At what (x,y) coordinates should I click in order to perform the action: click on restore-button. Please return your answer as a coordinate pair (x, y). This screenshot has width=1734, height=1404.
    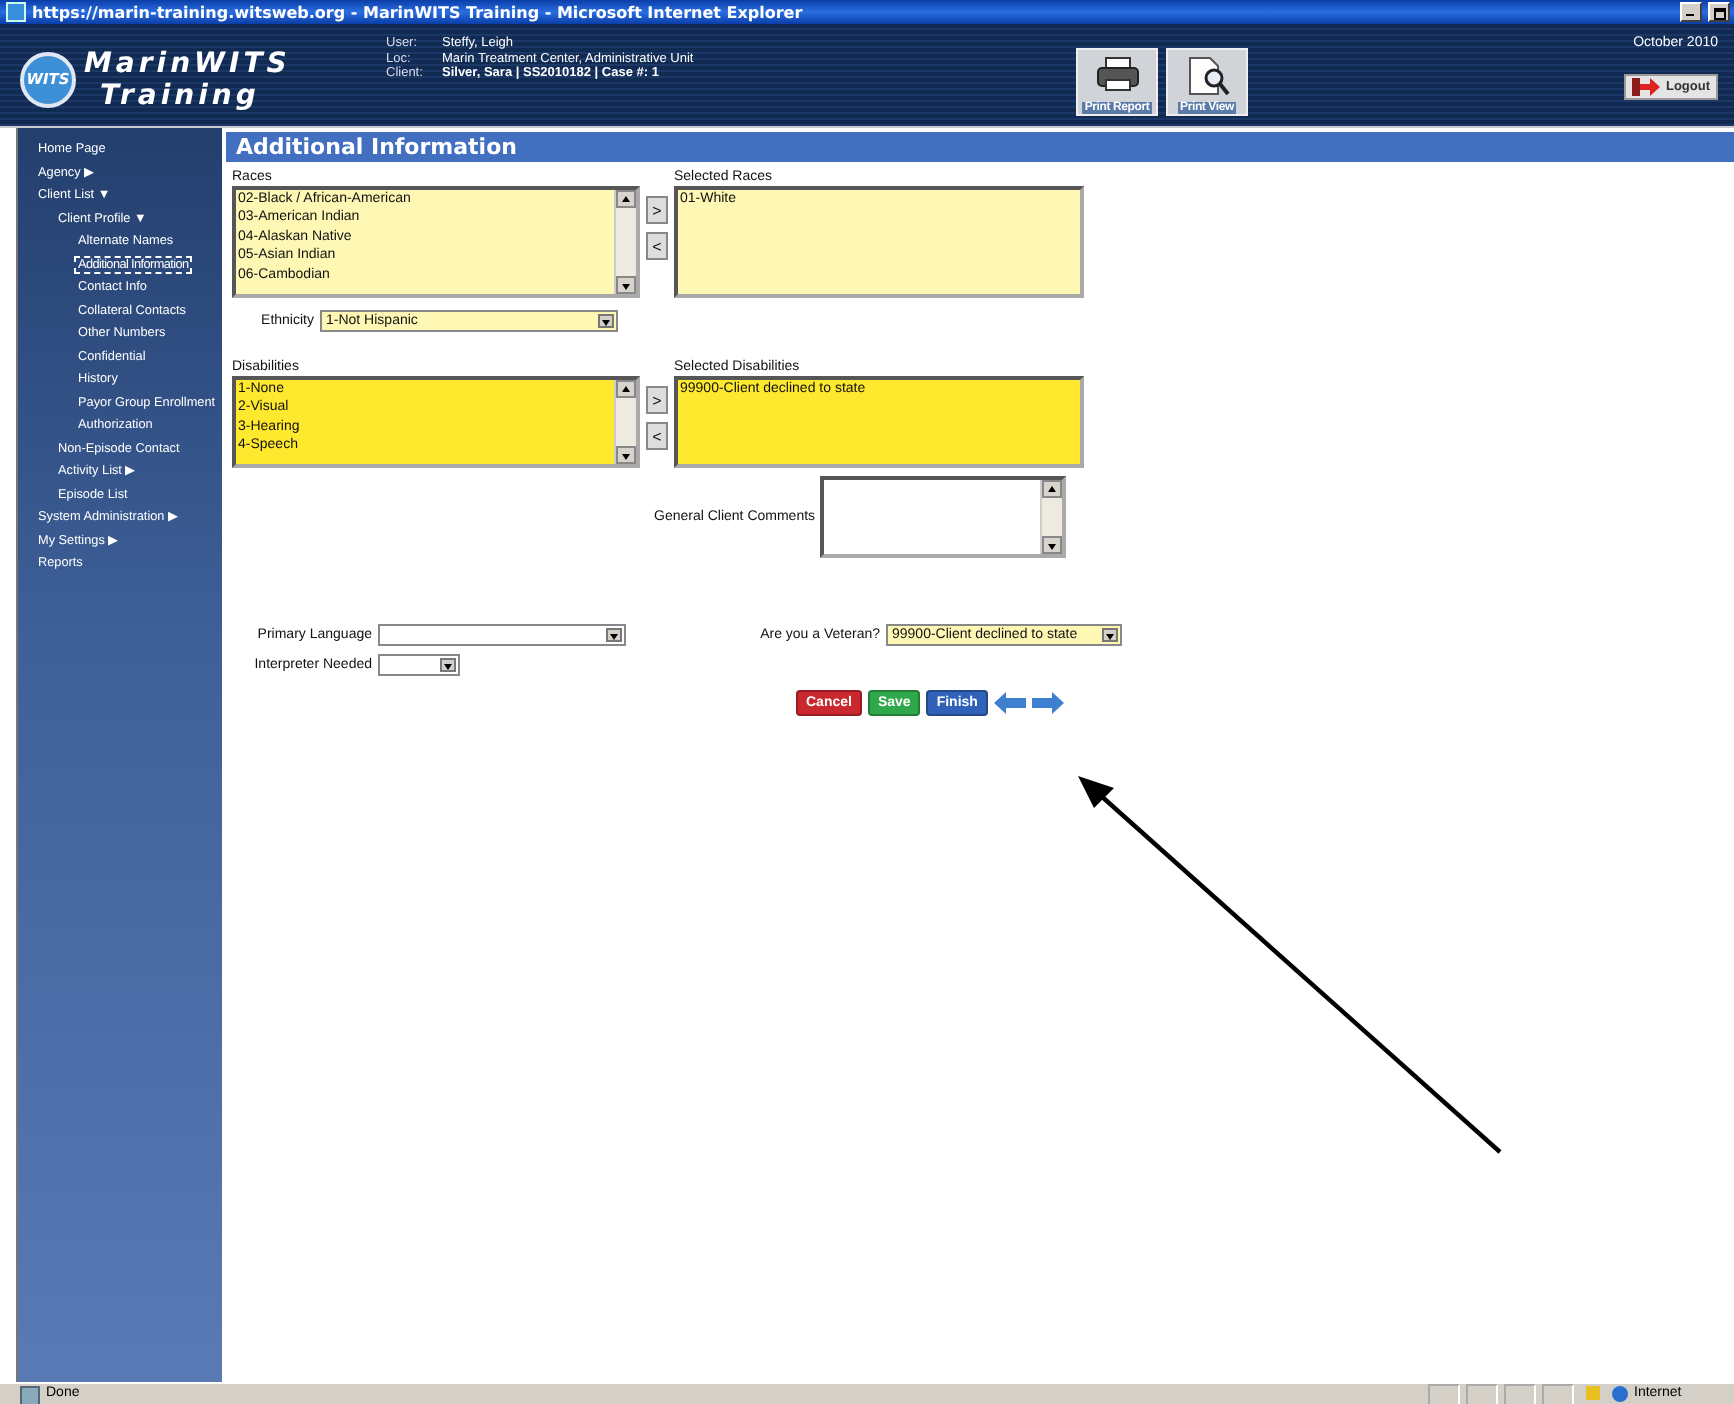
    Looking at the image, I should click on (1719, 12).